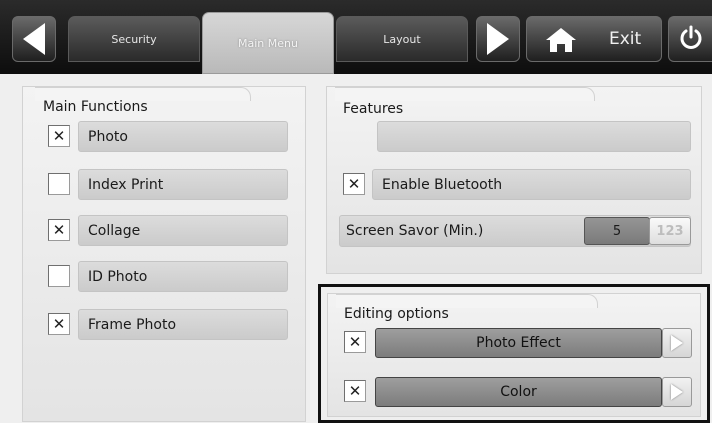 The image size is (712, 423). I want to click on screen-saver-value: 5, so click(617, 231).